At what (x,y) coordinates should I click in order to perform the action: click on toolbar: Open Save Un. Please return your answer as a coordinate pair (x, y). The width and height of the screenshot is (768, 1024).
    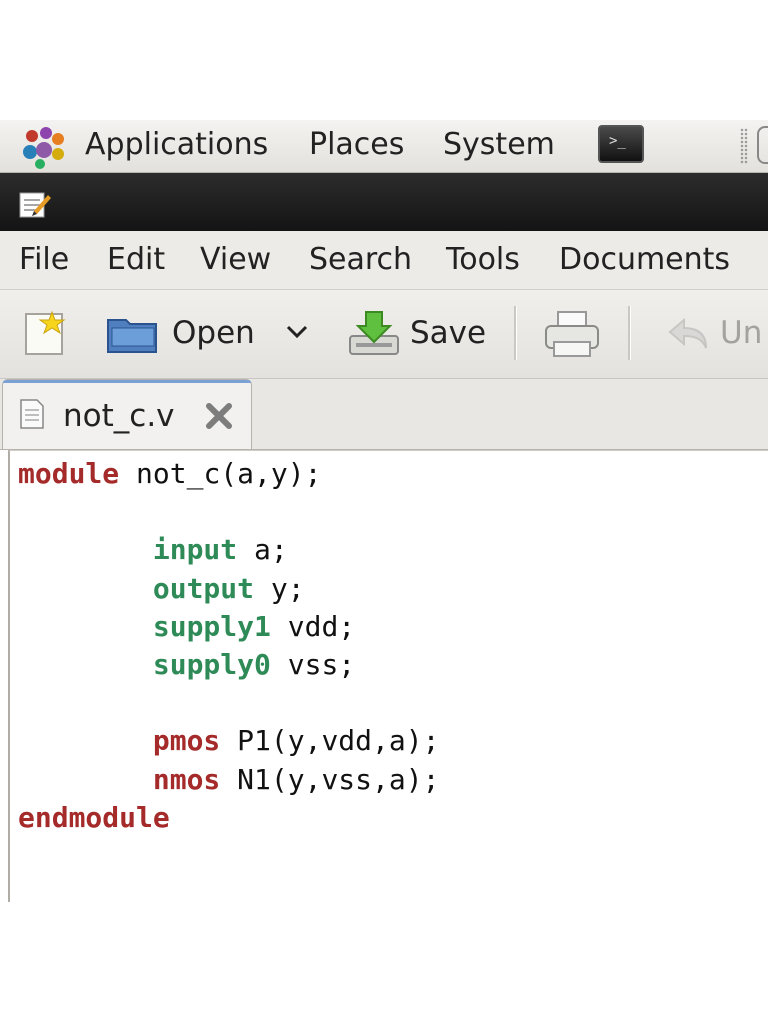
    Looking at the image, I should click on (384, 334).